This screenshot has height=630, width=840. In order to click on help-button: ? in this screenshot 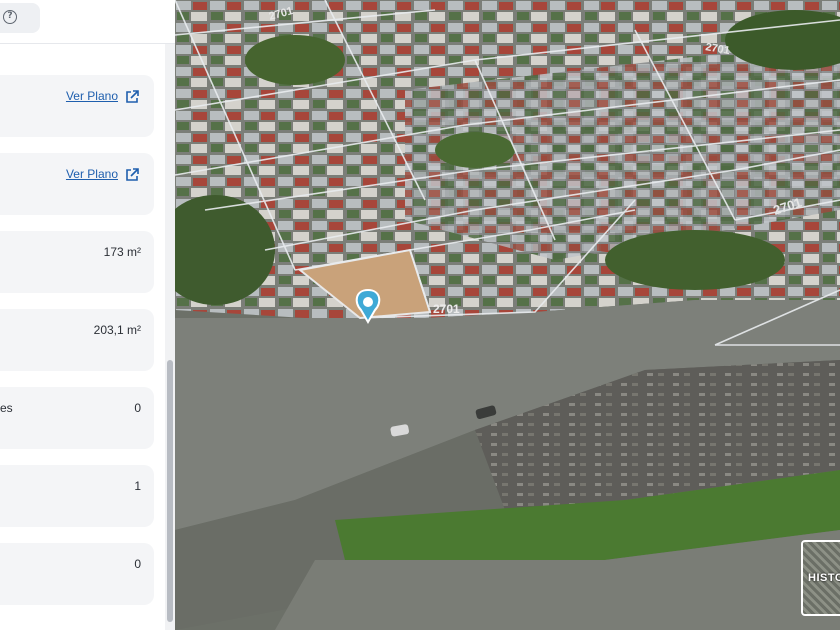, I will do `click(20, 18)`.